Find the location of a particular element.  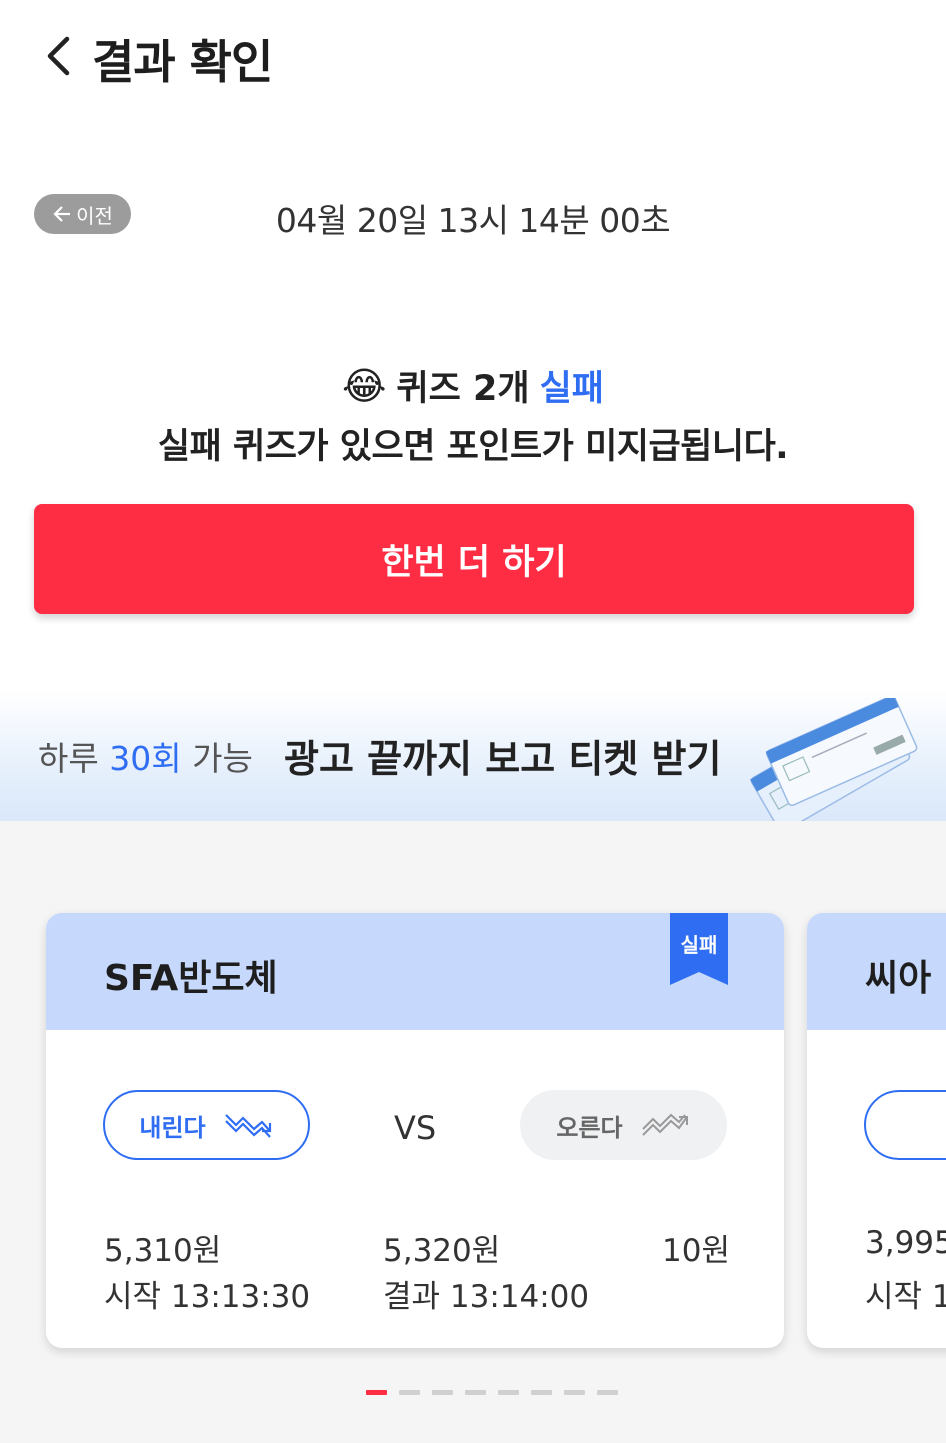

result-price: 5,320원 is located at coordinates (442, 1251).